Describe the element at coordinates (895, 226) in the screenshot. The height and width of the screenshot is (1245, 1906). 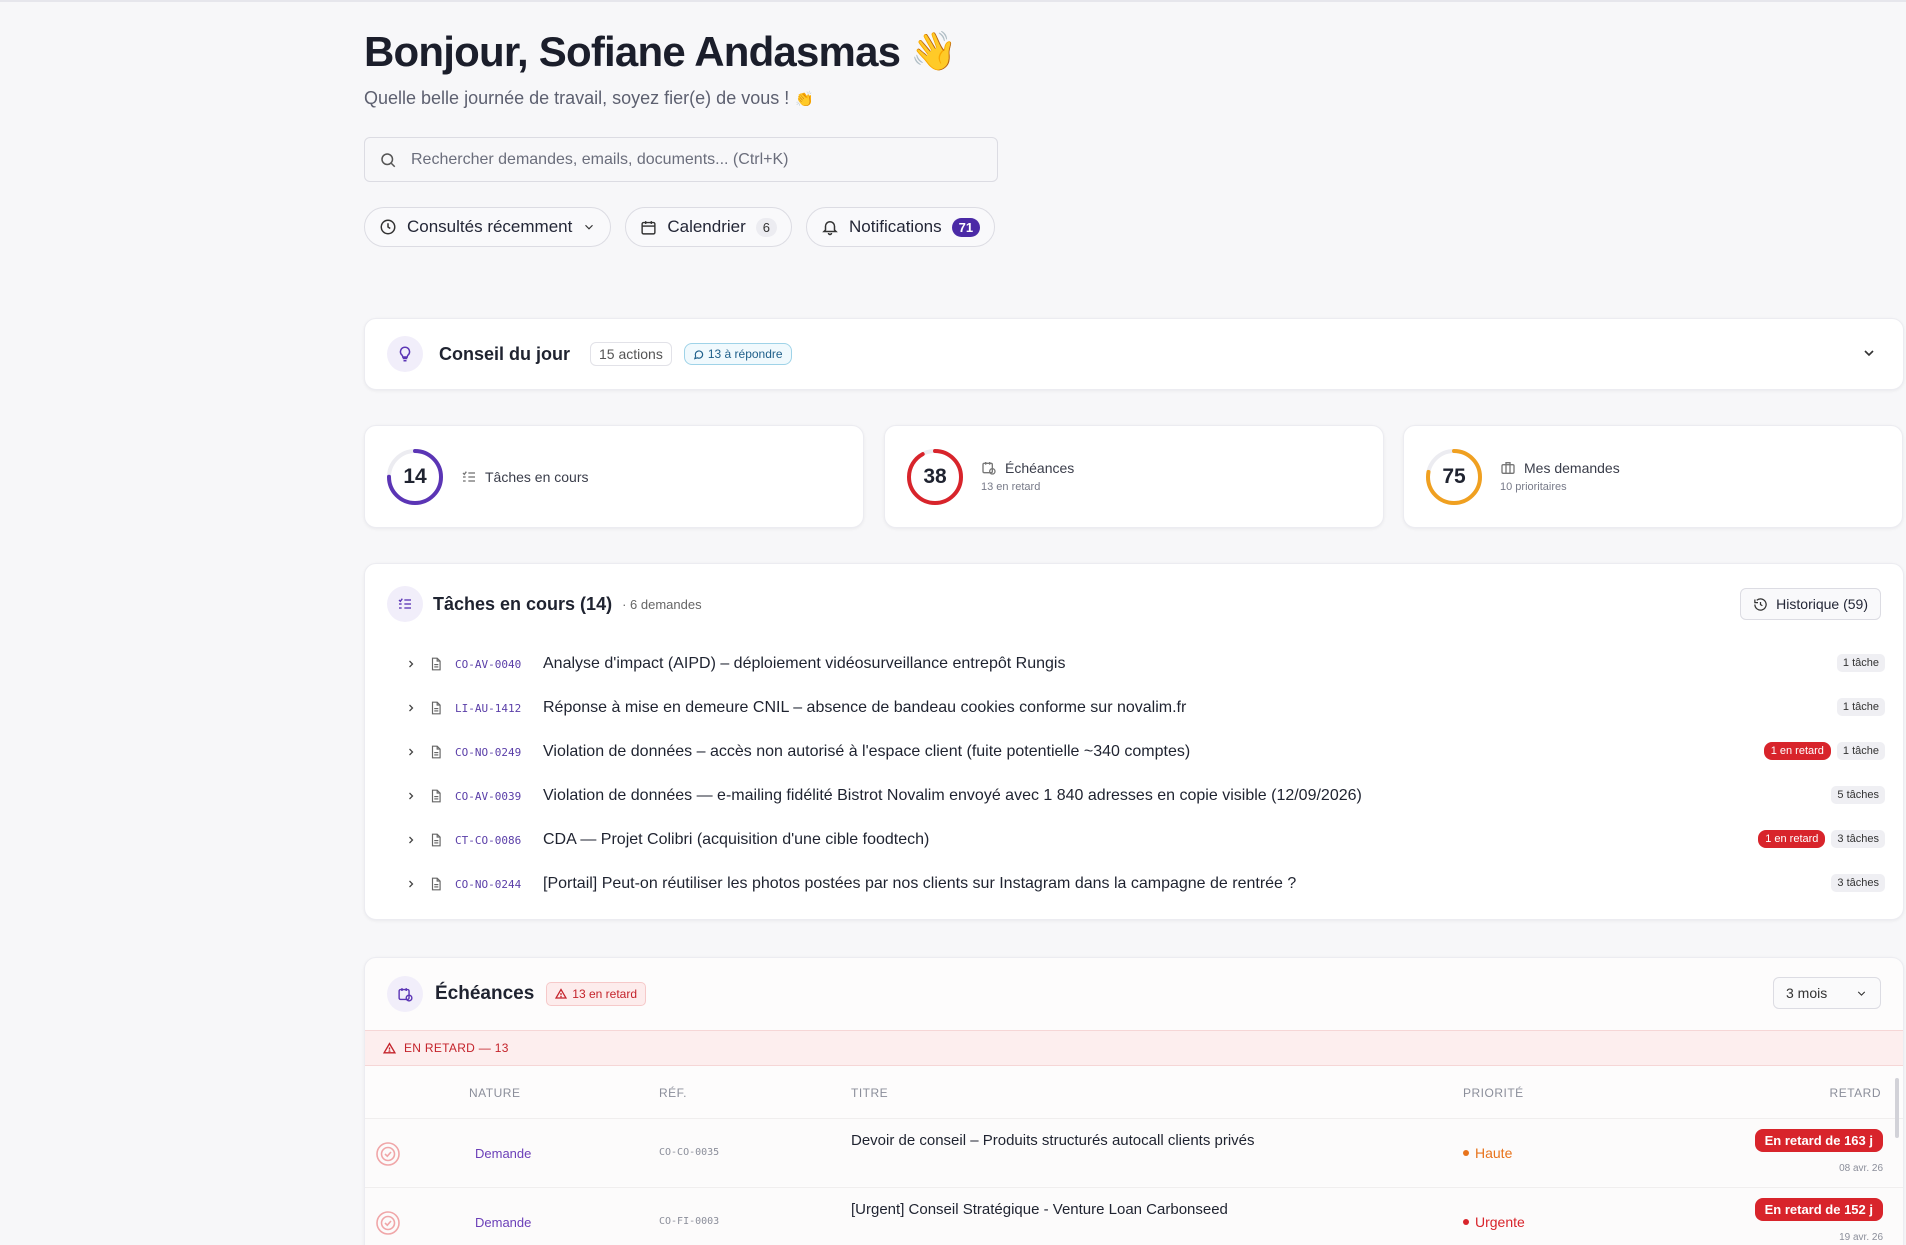
I see `notifications-label: Notifications` at that location.